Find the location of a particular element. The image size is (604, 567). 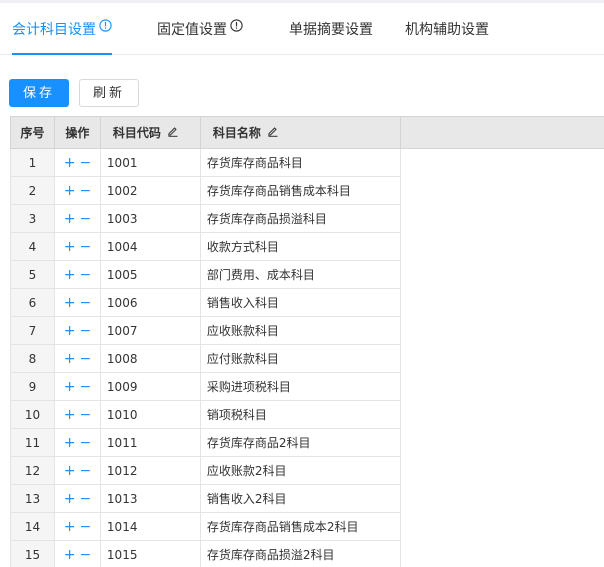

row-subject-code: 1011 is located at coordinates (150, 442).